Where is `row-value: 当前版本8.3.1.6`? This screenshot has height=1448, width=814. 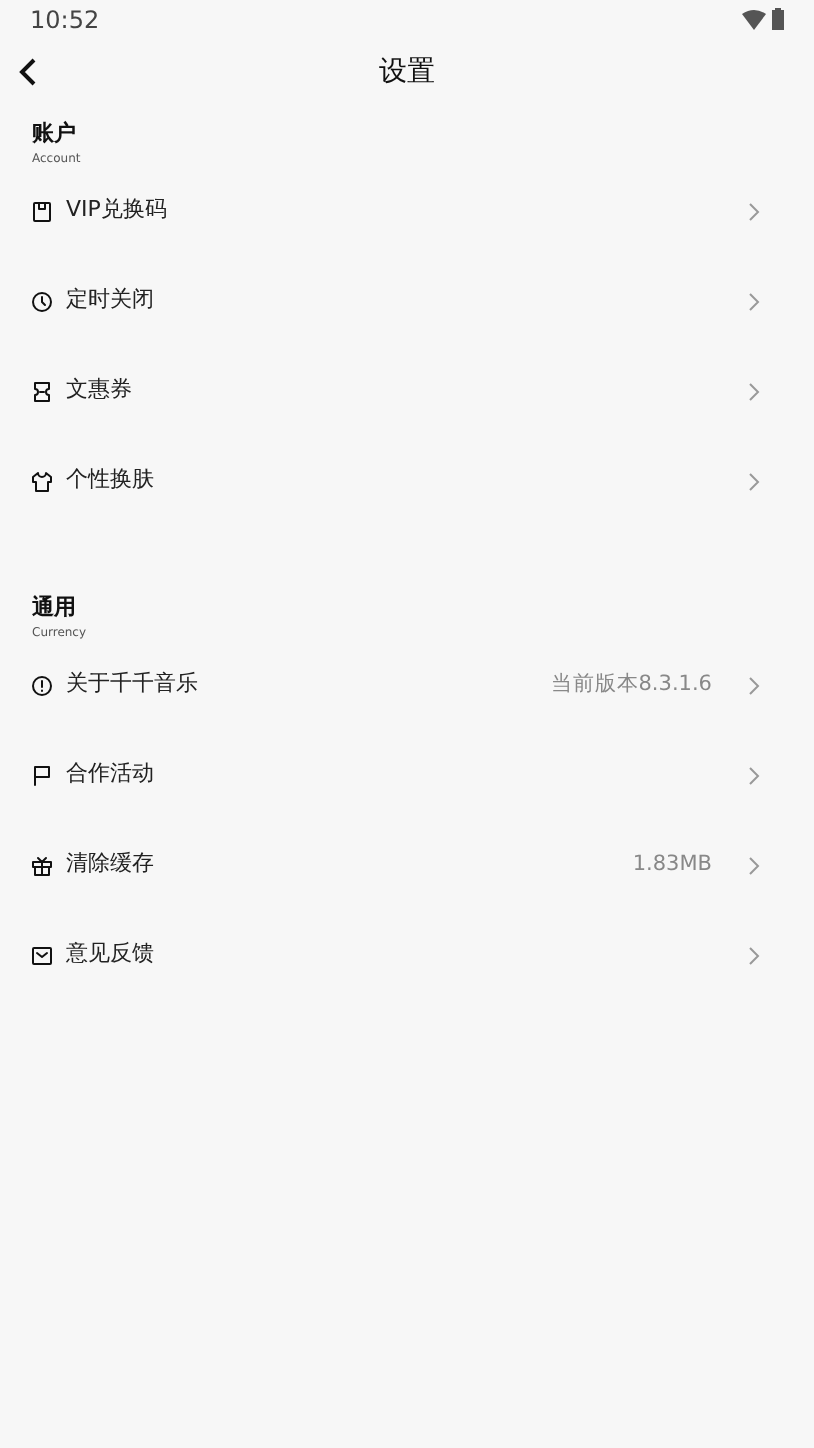
row-value: 当前版本8.3.1.6 is located at coordinates (631, 684).